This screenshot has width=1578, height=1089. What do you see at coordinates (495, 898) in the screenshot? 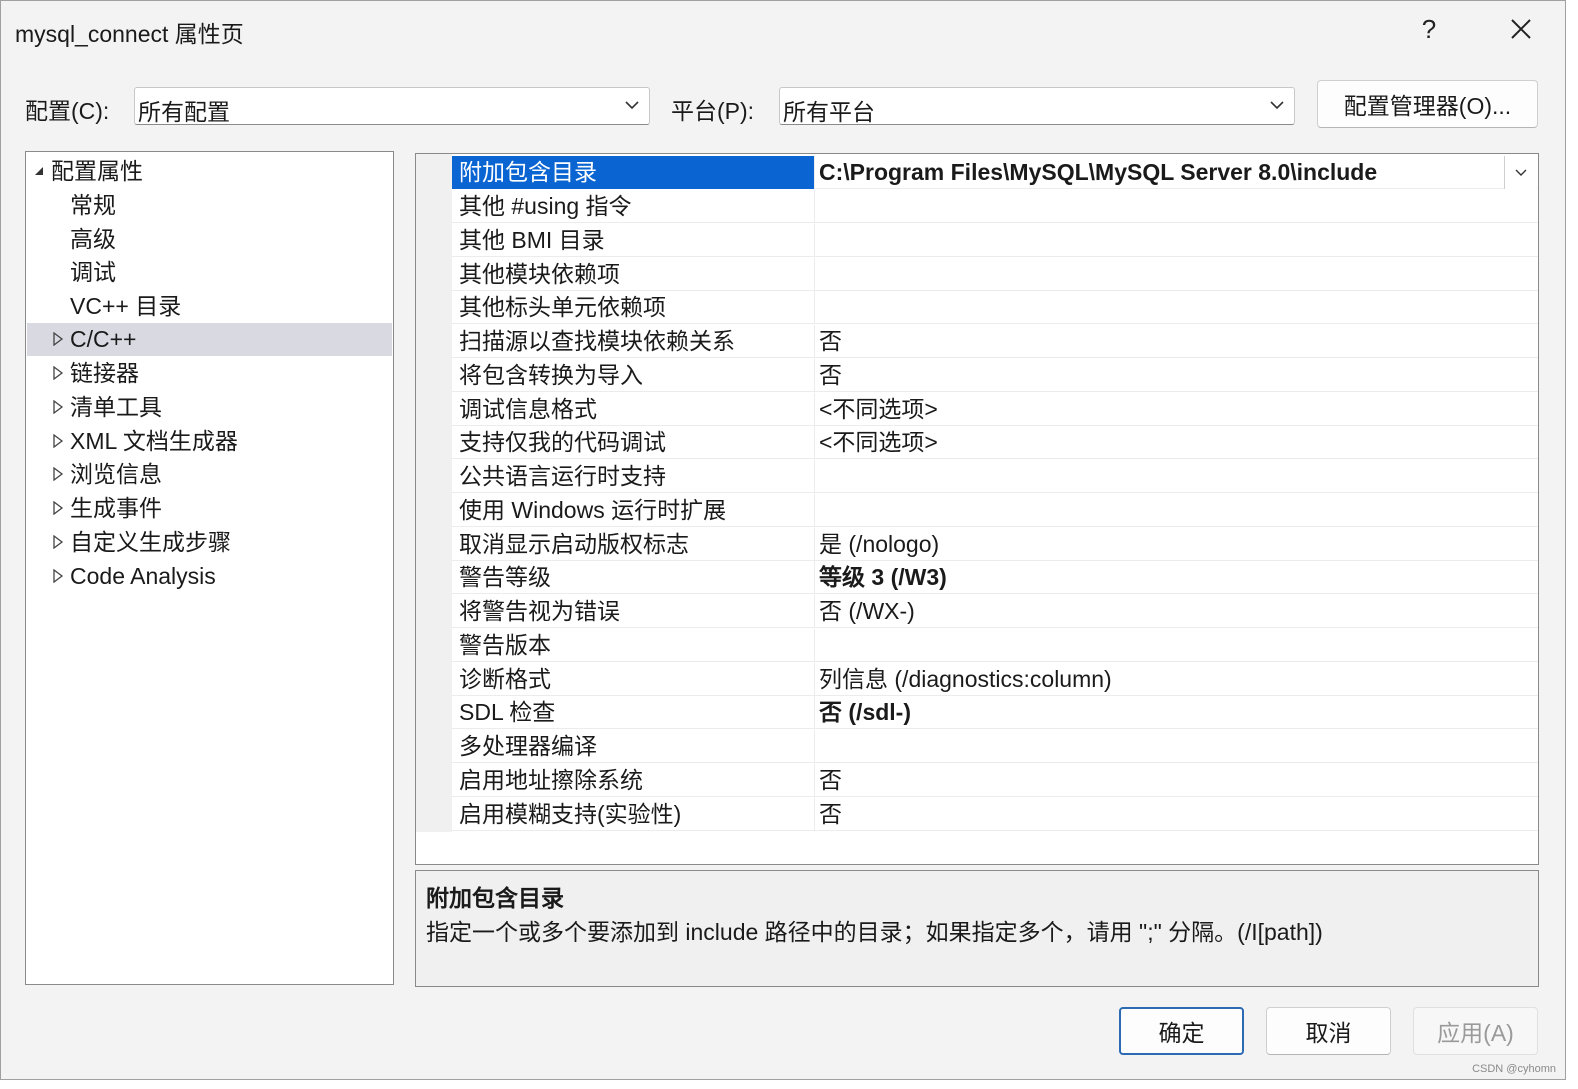
I see `description-title: 附加包含目录` at bounding box center [495, 898].